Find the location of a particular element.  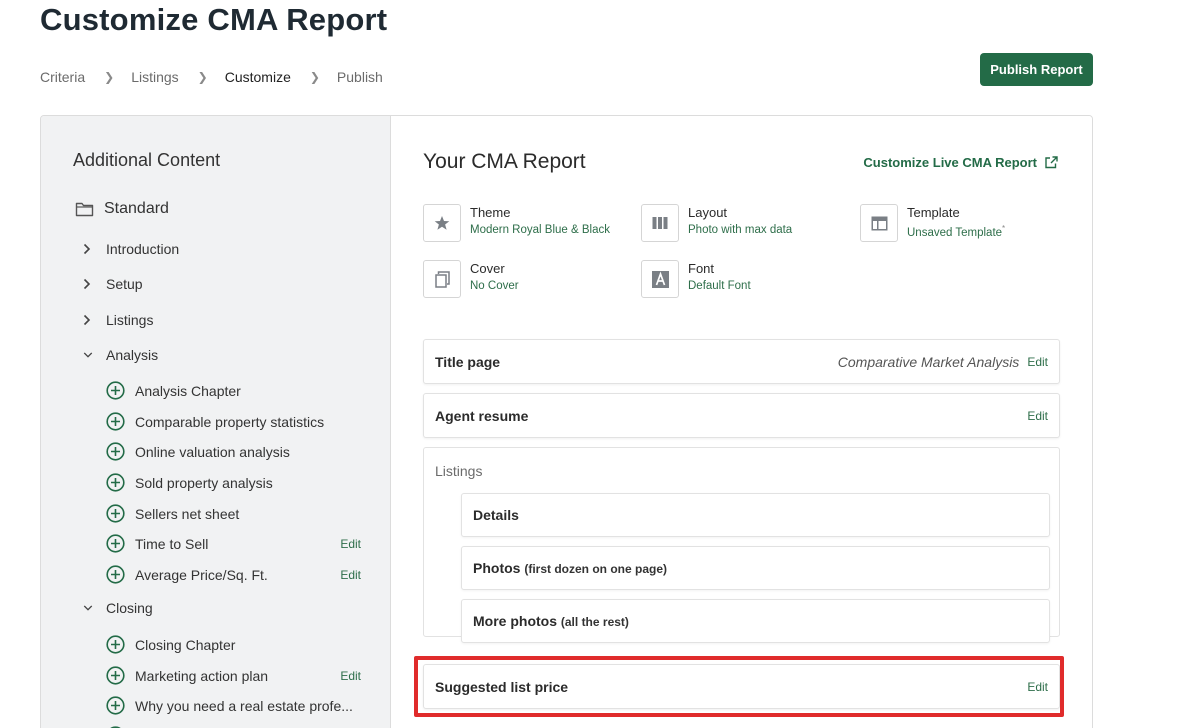

card-title: Title page is located at coordinates (468, 361).